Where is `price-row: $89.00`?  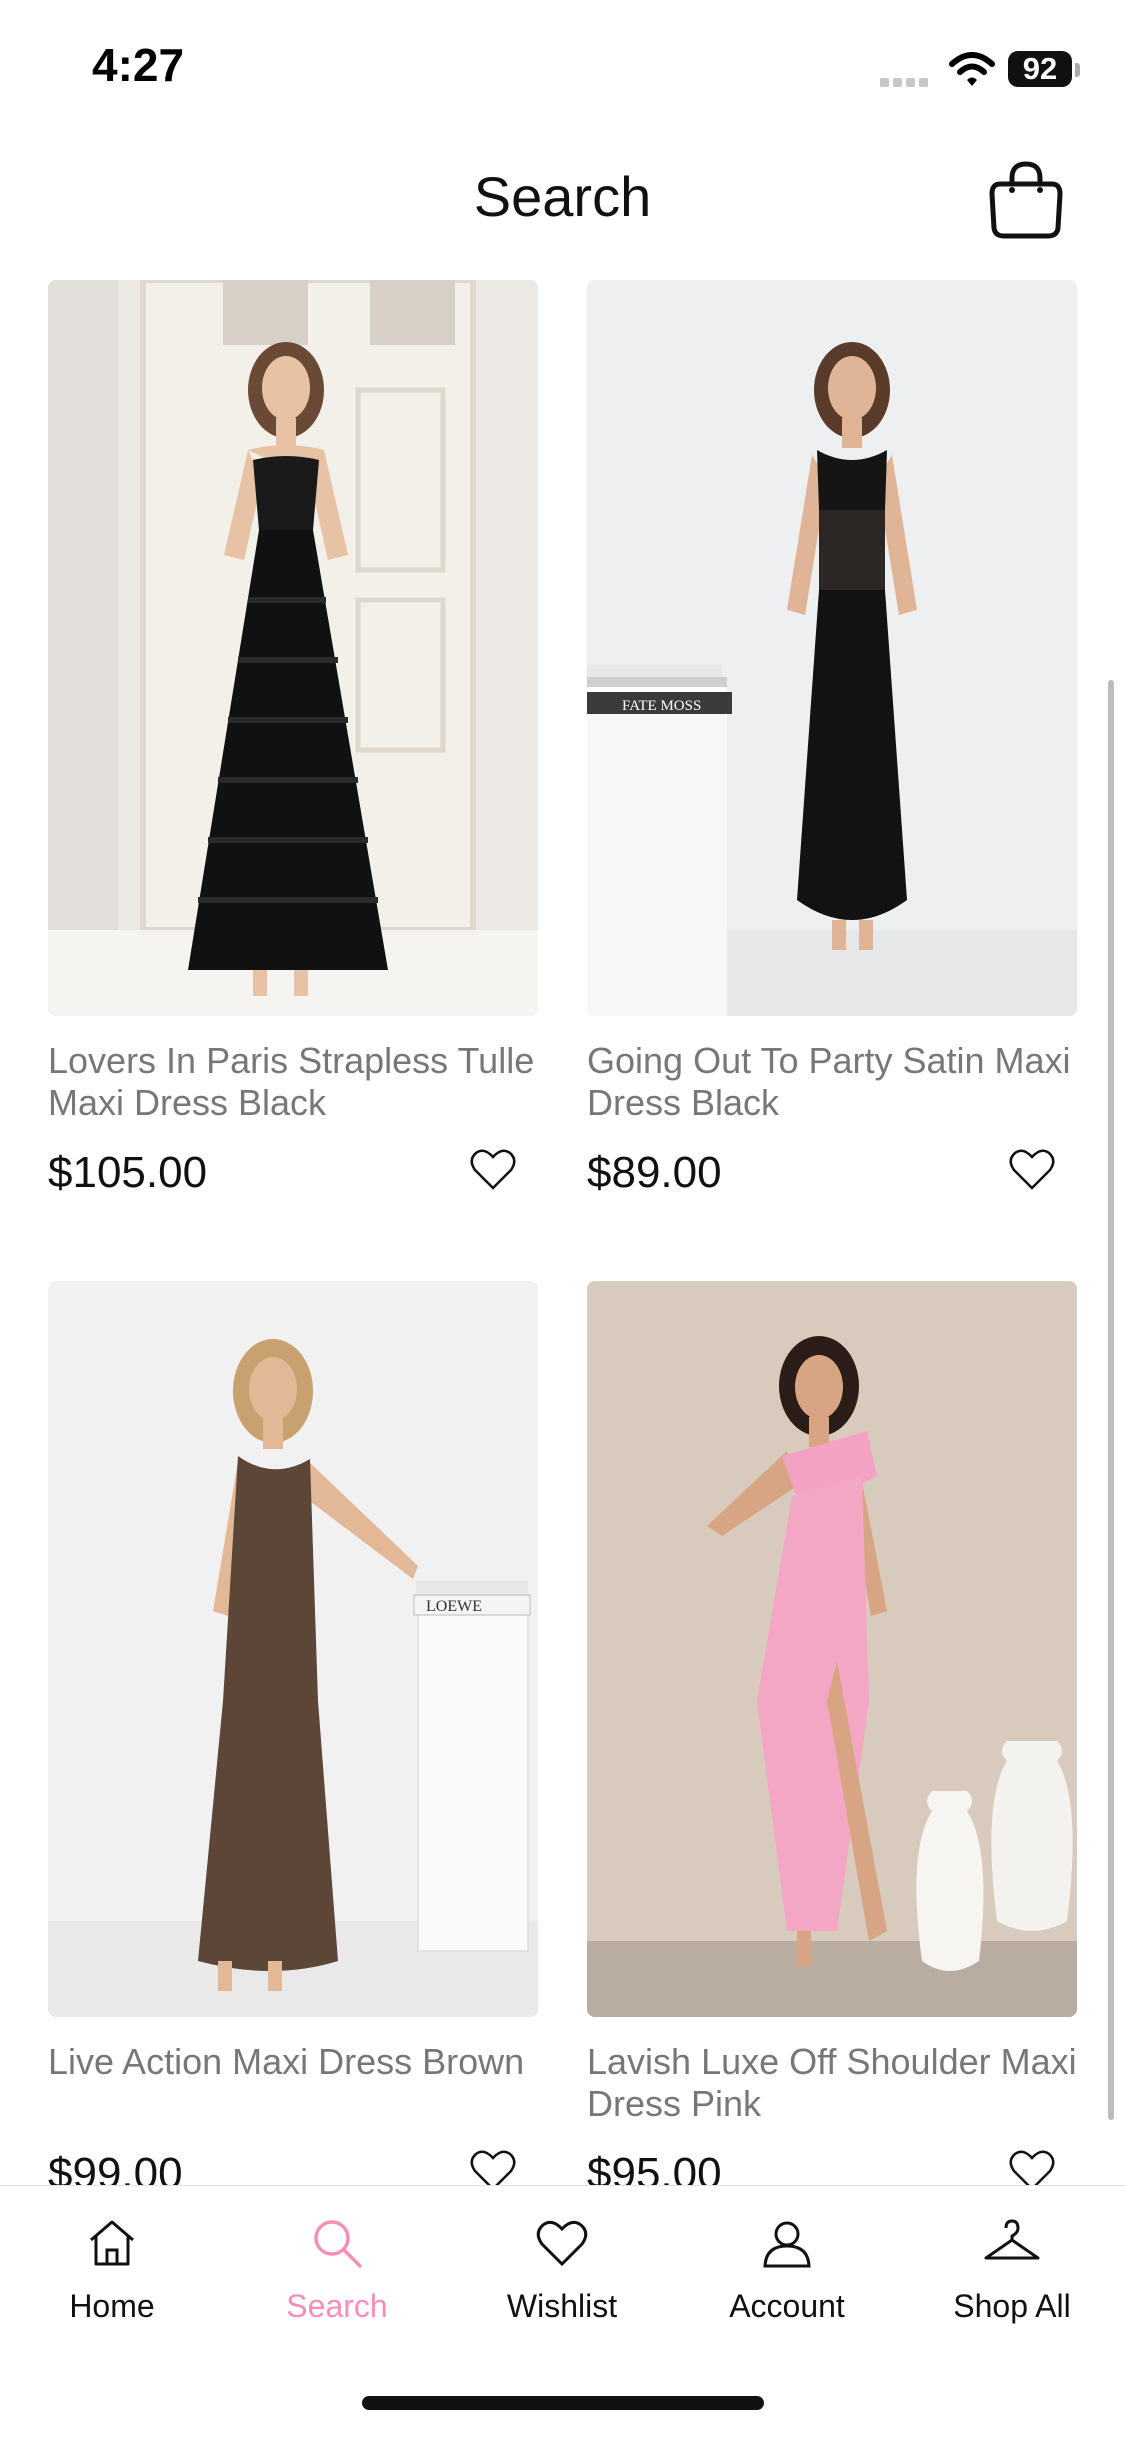 price-row: $89.00 is located at coordinates (832, 1178).